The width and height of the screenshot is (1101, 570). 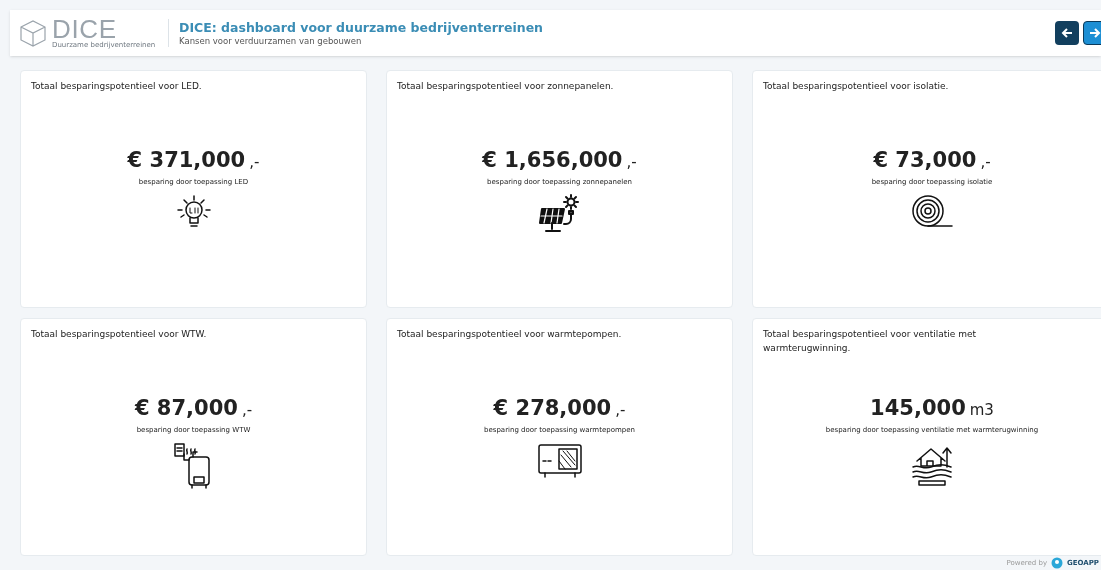 What do you see at coordinates (552, 160) in the screenshot?
I see `savings-value: € 1,656,000` at bounding box center [552, 160].